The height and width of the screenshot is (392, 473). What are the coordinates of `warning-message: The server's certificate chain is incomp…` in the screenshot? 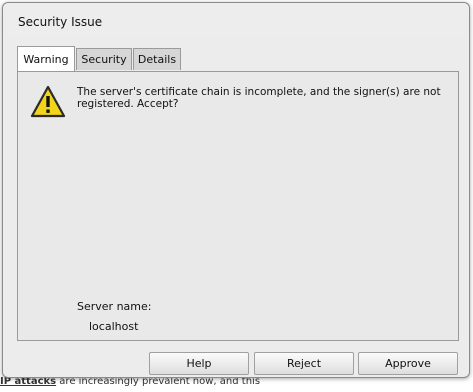 It's located at (259, 98).